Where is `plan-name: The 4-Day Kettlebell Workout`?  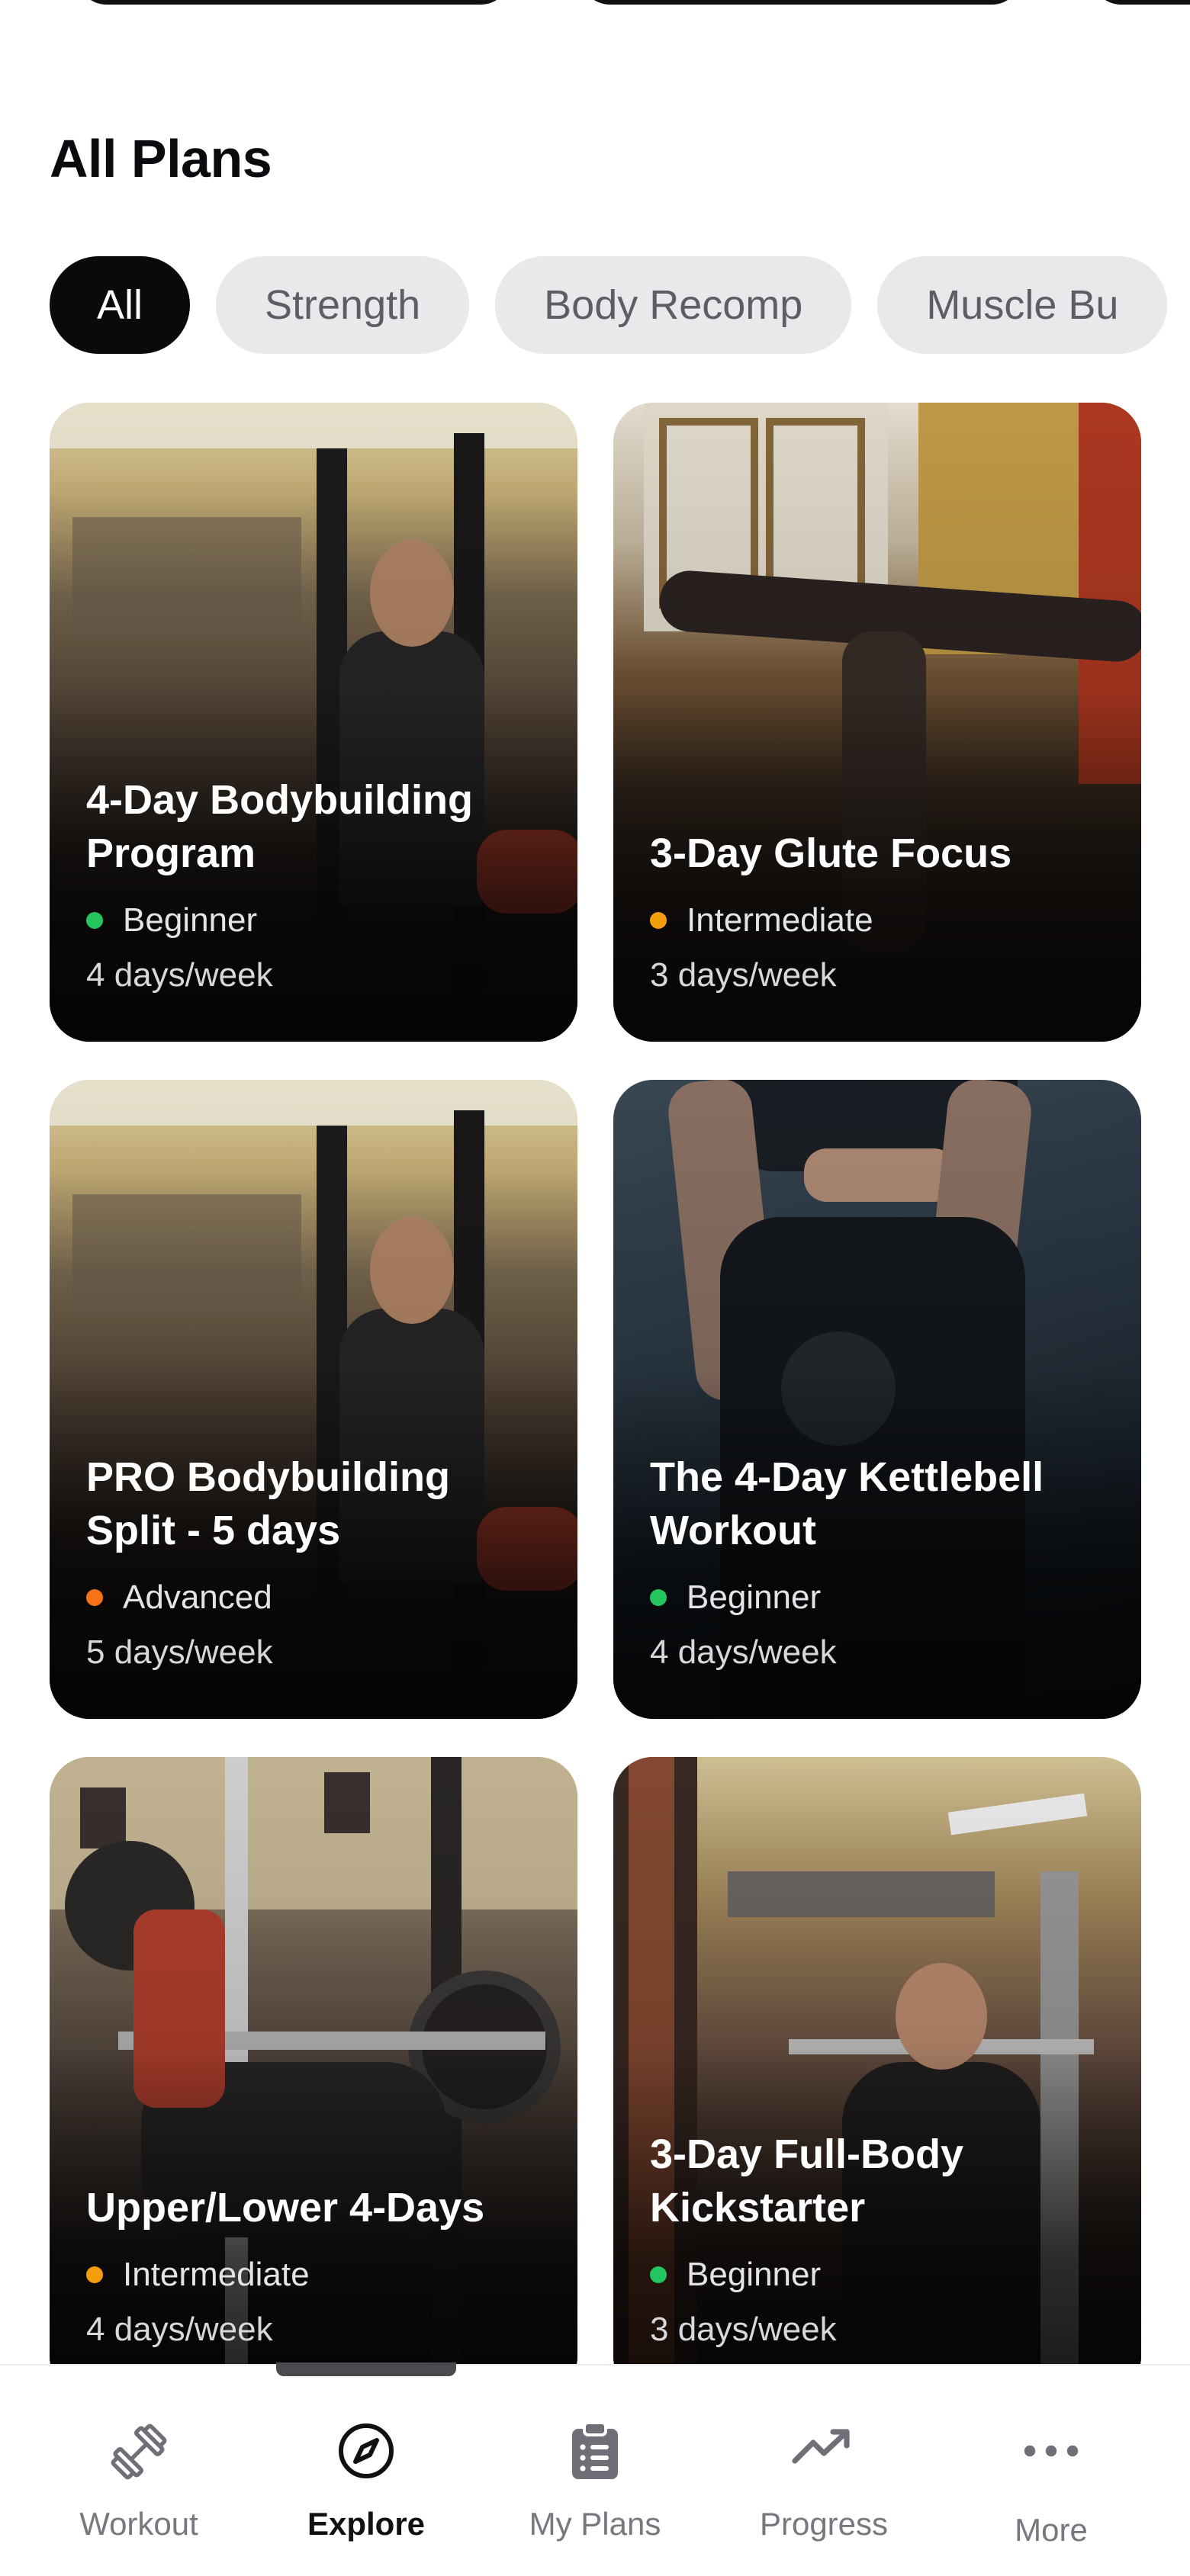
plan-name: The 4-Day Kettlebell Workout is located at coordinates (847, 1503).